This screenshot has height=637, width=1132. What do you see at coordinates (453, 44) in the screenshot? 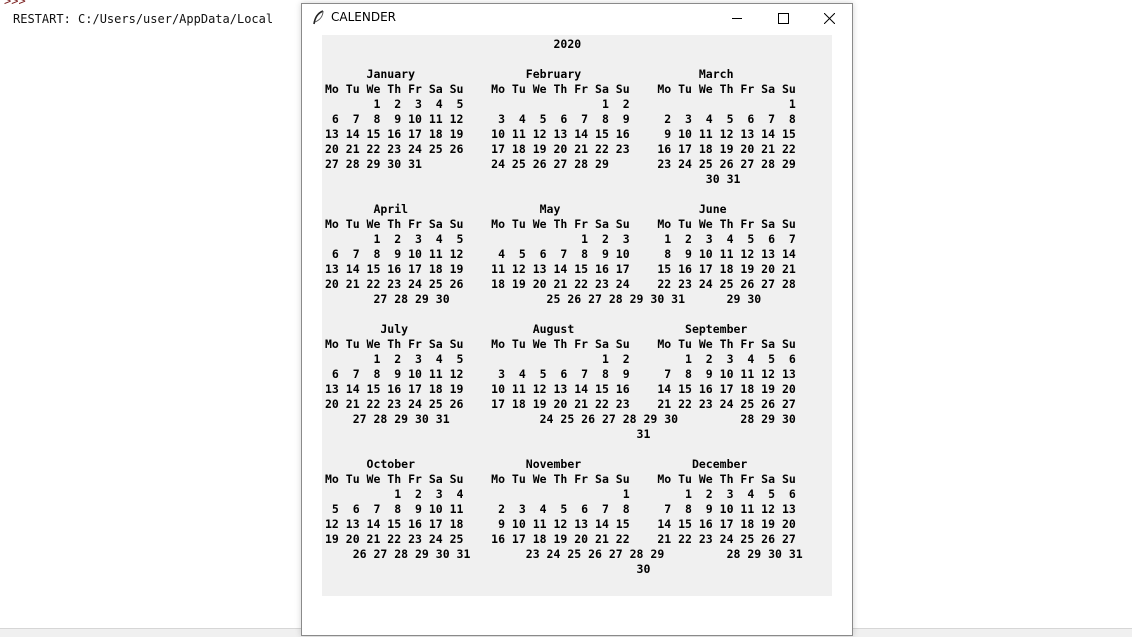
I see `calendar-line: 2020` at bounding box center [453, 44].